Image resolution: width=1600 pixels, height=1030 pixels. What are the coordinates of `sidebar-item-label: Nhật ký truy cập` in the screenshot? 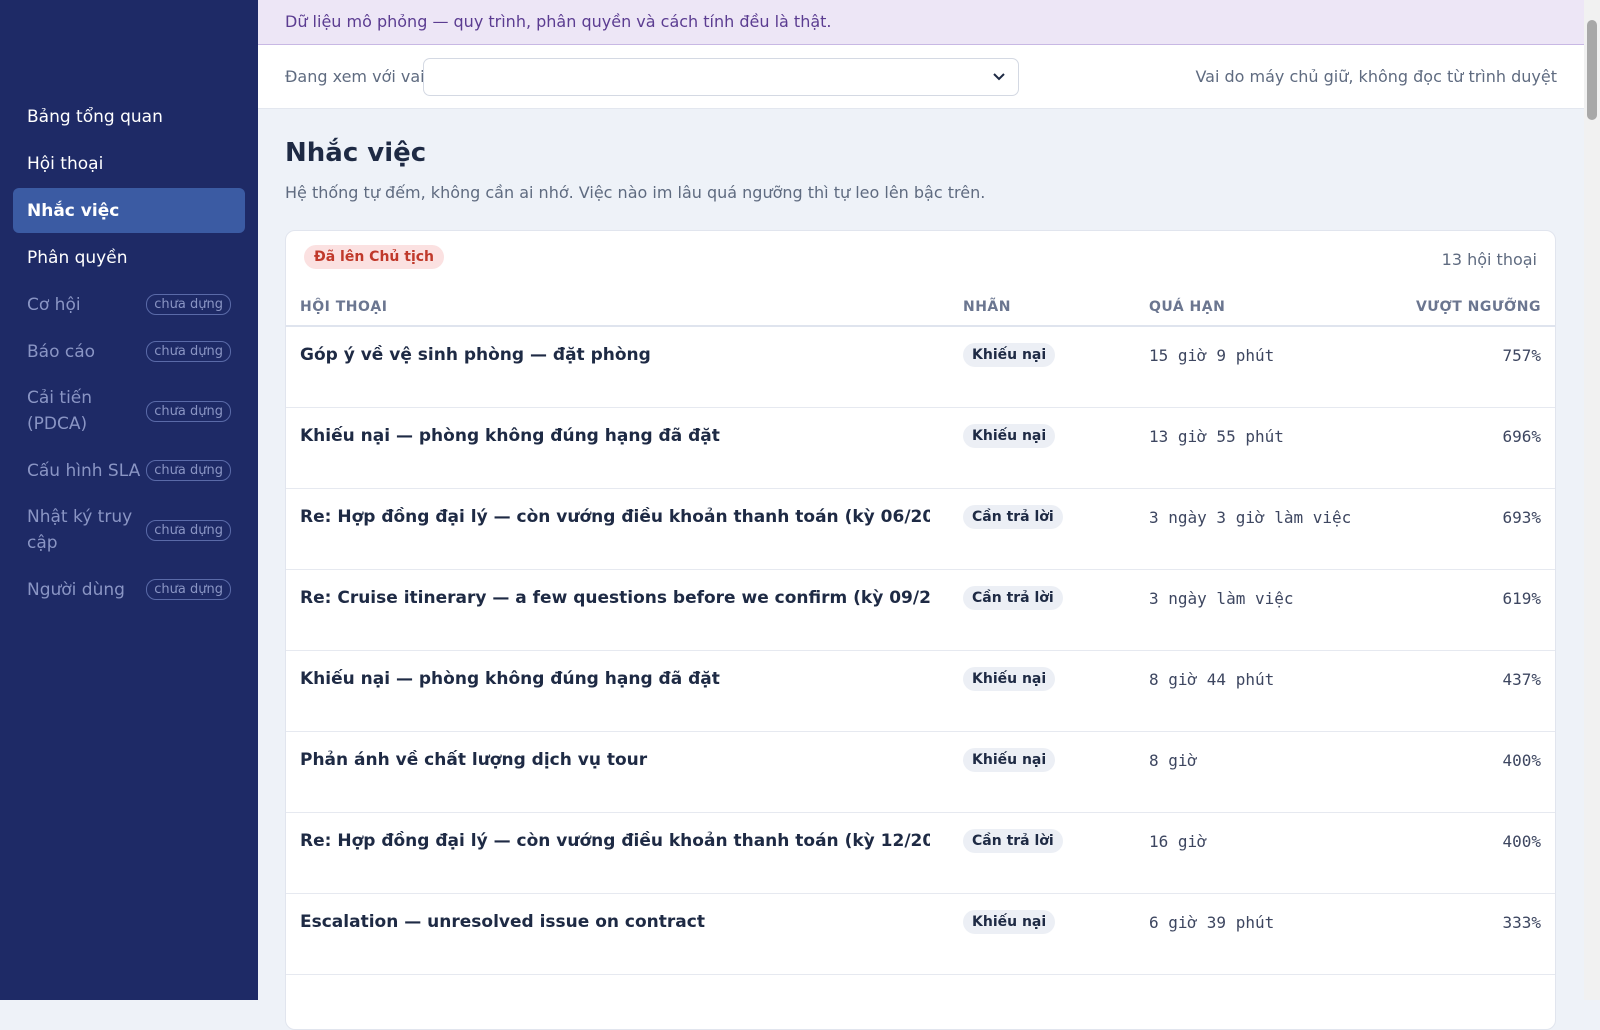 It's located at (80, 530).